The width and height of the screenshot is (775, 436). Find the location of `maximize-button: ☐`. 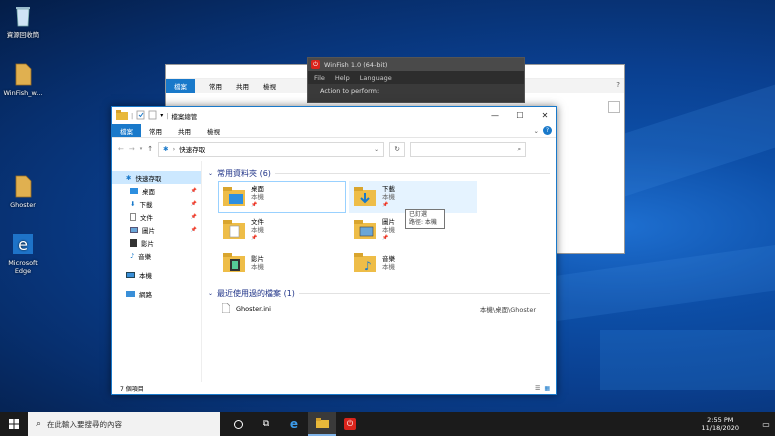

maximize-button: ☐ is located at coordinates (520, 115).